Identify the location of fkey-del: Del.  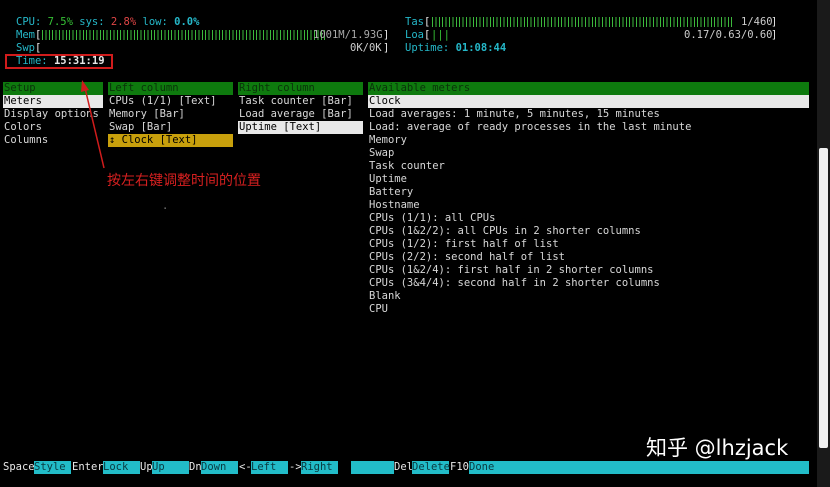
(403, 467).